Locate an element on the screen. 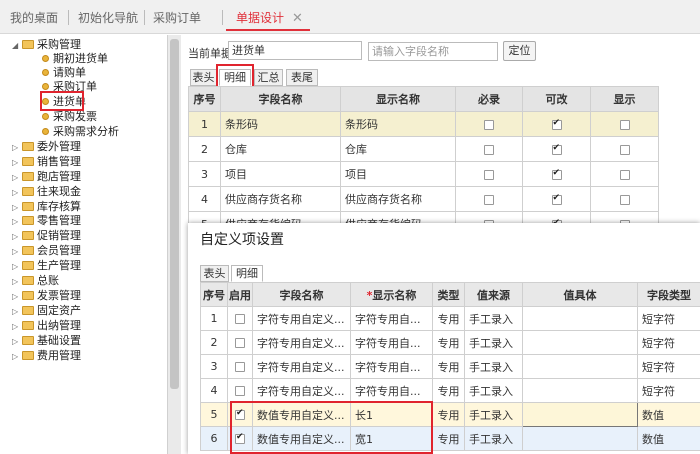 The height and width of the screenshot is (454, 700). tab-init-nav: 初始化导航 is located at coordinates (108, 18).